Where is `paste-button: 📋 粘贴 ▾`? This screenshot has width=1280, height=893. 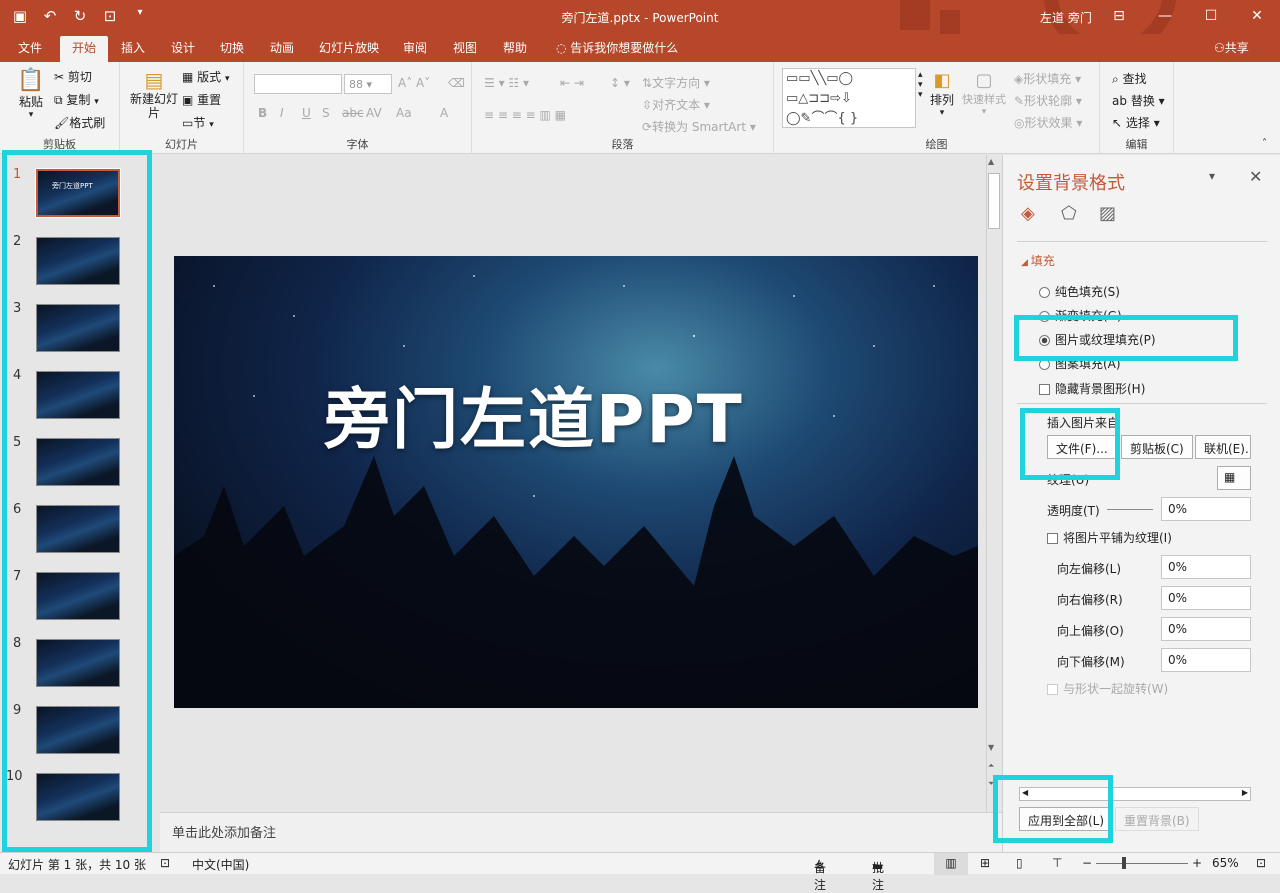
paste-button: 📋 粘贴 ▾ is located at coordinates (31, 94).